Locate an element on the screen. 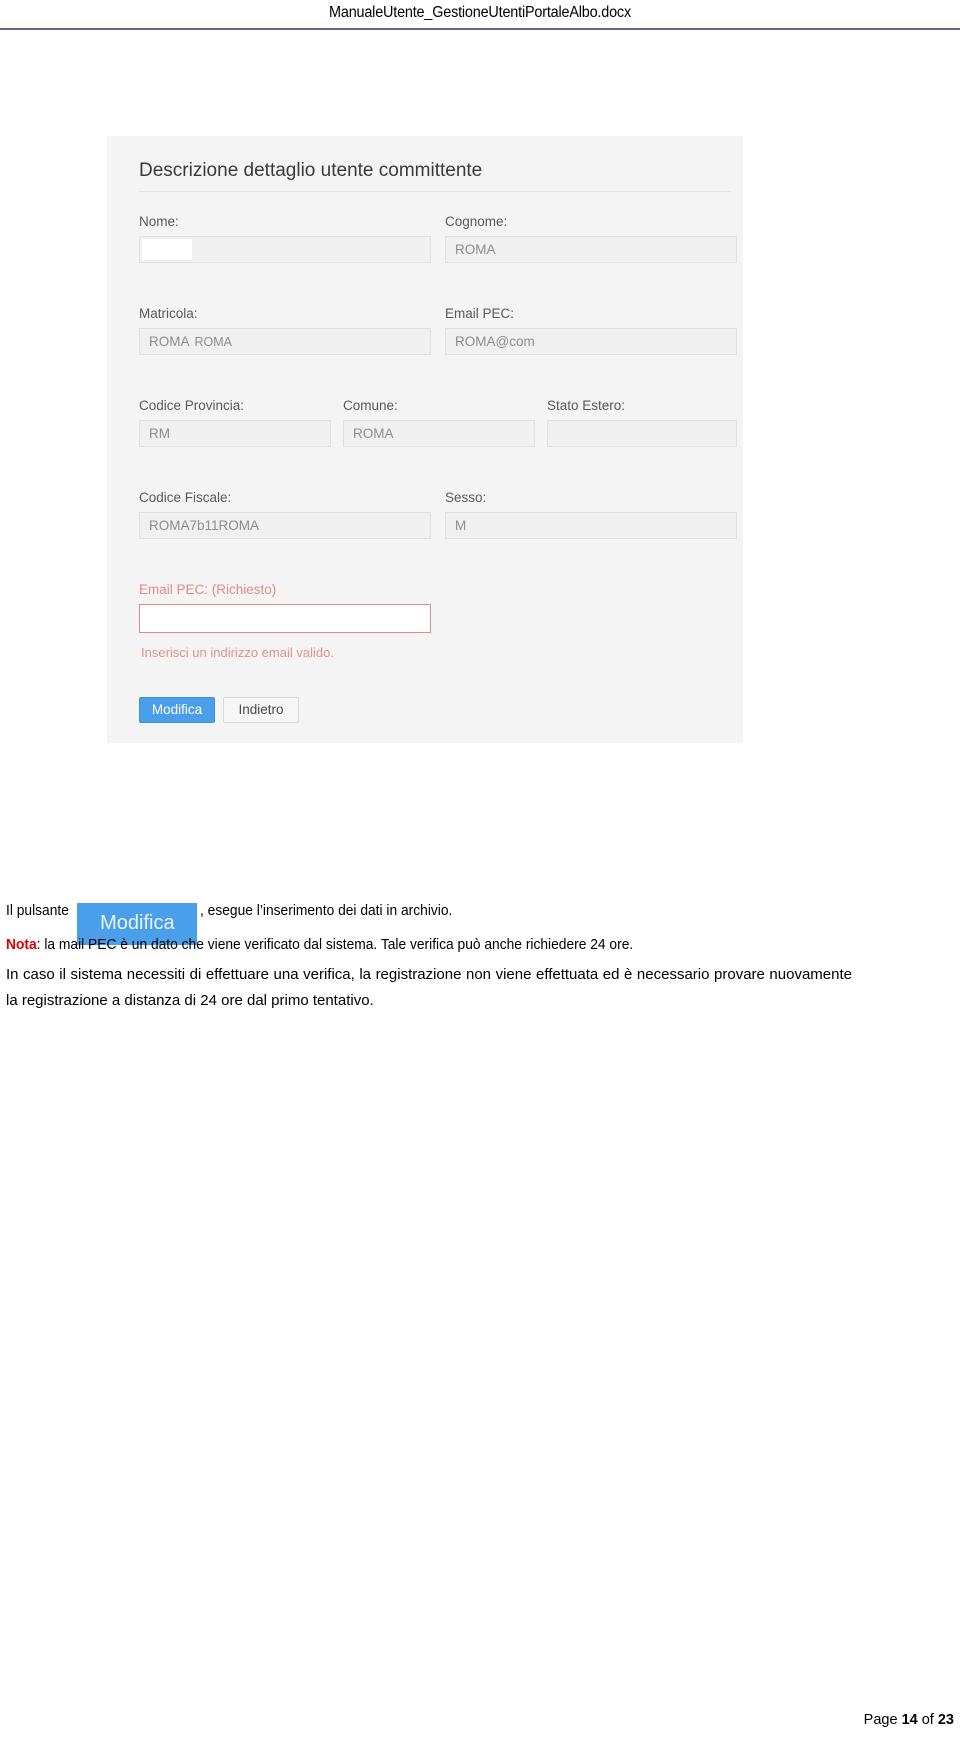  nota-keyword: Nota is located at coordinates (21, 944).